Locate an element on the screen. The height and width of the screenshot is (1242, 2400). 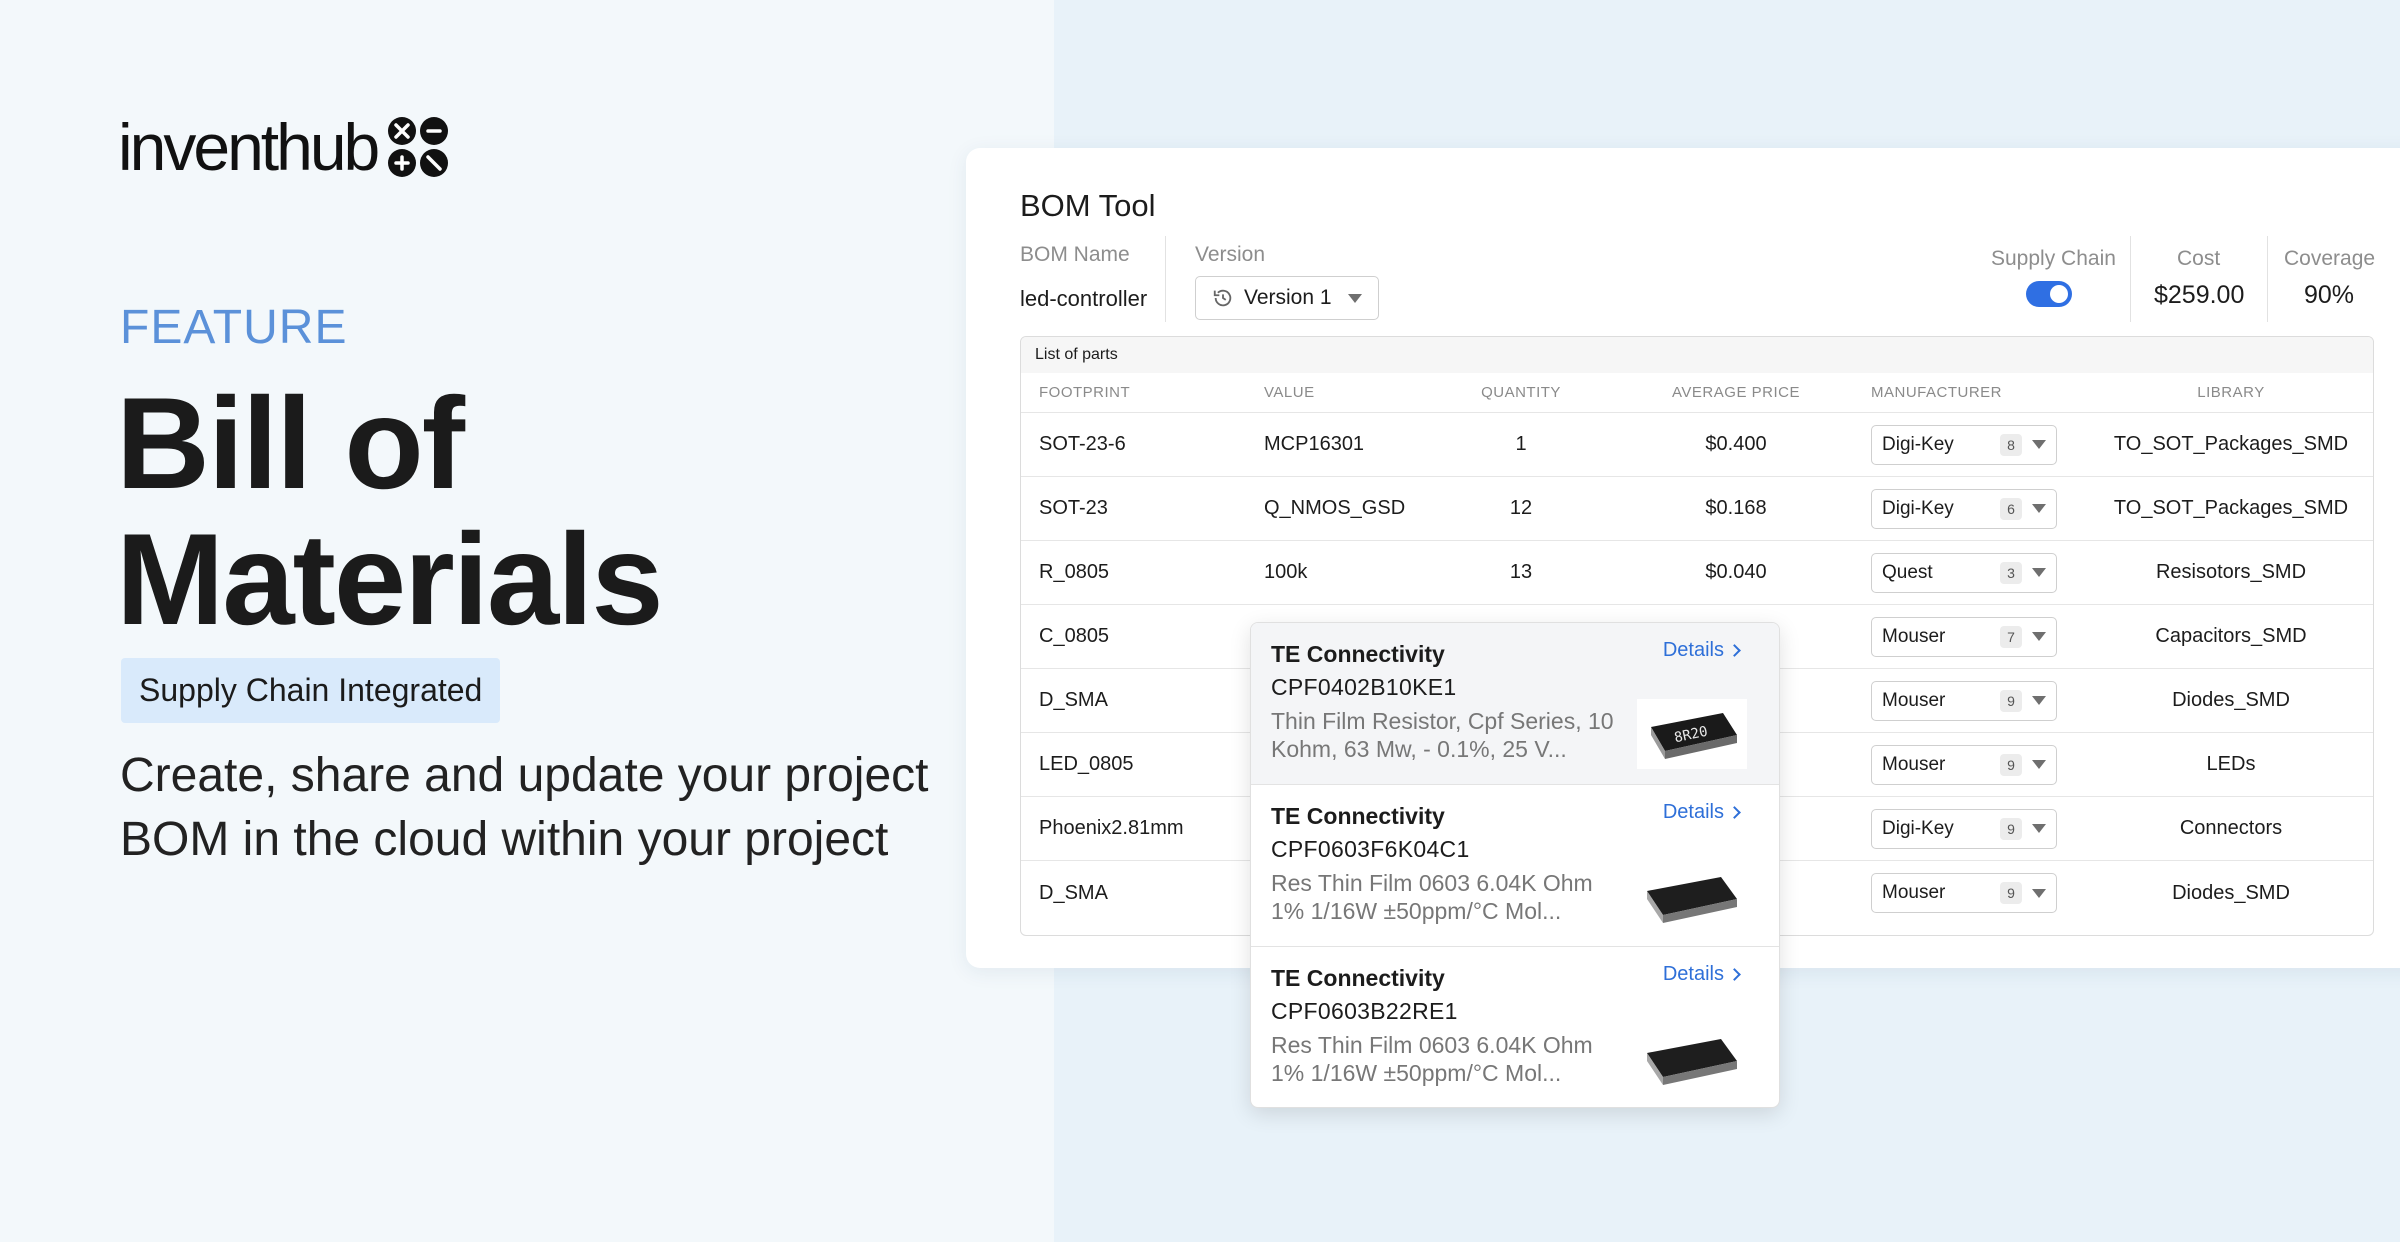
supplier-count-badge: 6 is located at coordinates (2011, 508).